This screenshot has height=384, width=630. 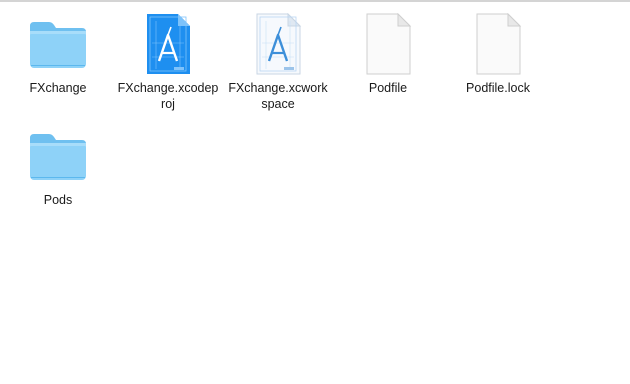 I want to click on file-item-podfile: Podfile, so click(x=388, y=54).